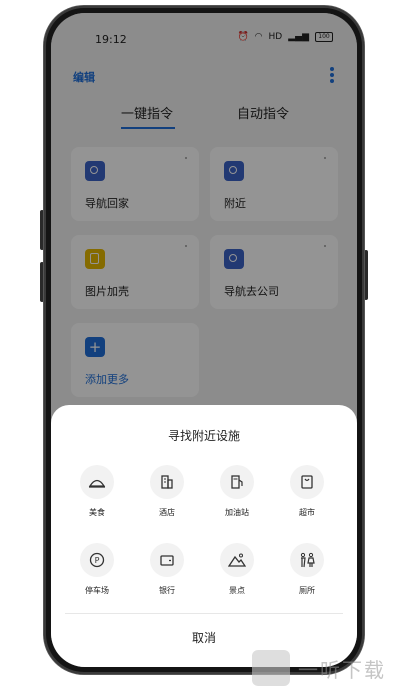  What do you see at coordinates (204, 637) in the screenshot?
I see `cancel-button: 取消` at bounding box center [204, 637].